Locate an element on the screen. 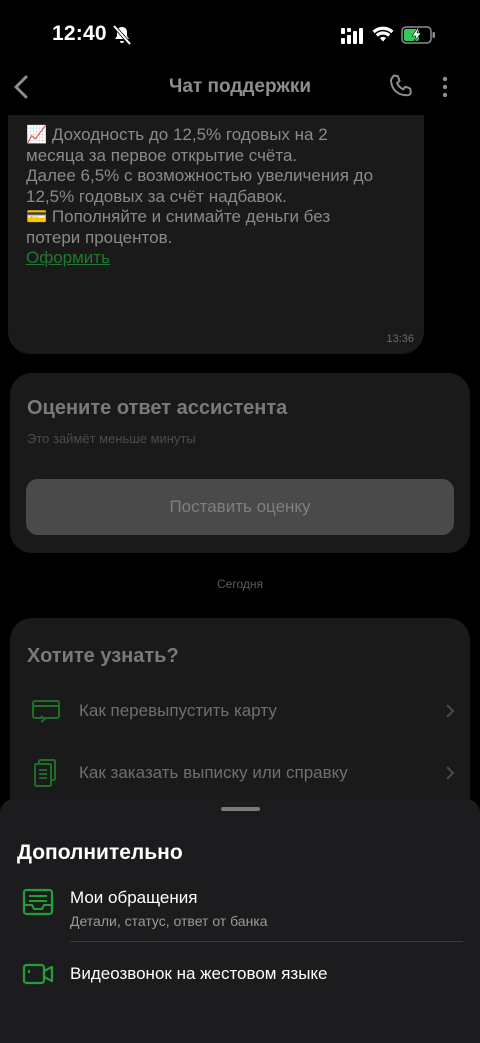 This screenshot has width=480, height=1043. inbox-icon is located at coordinates (38, 902).